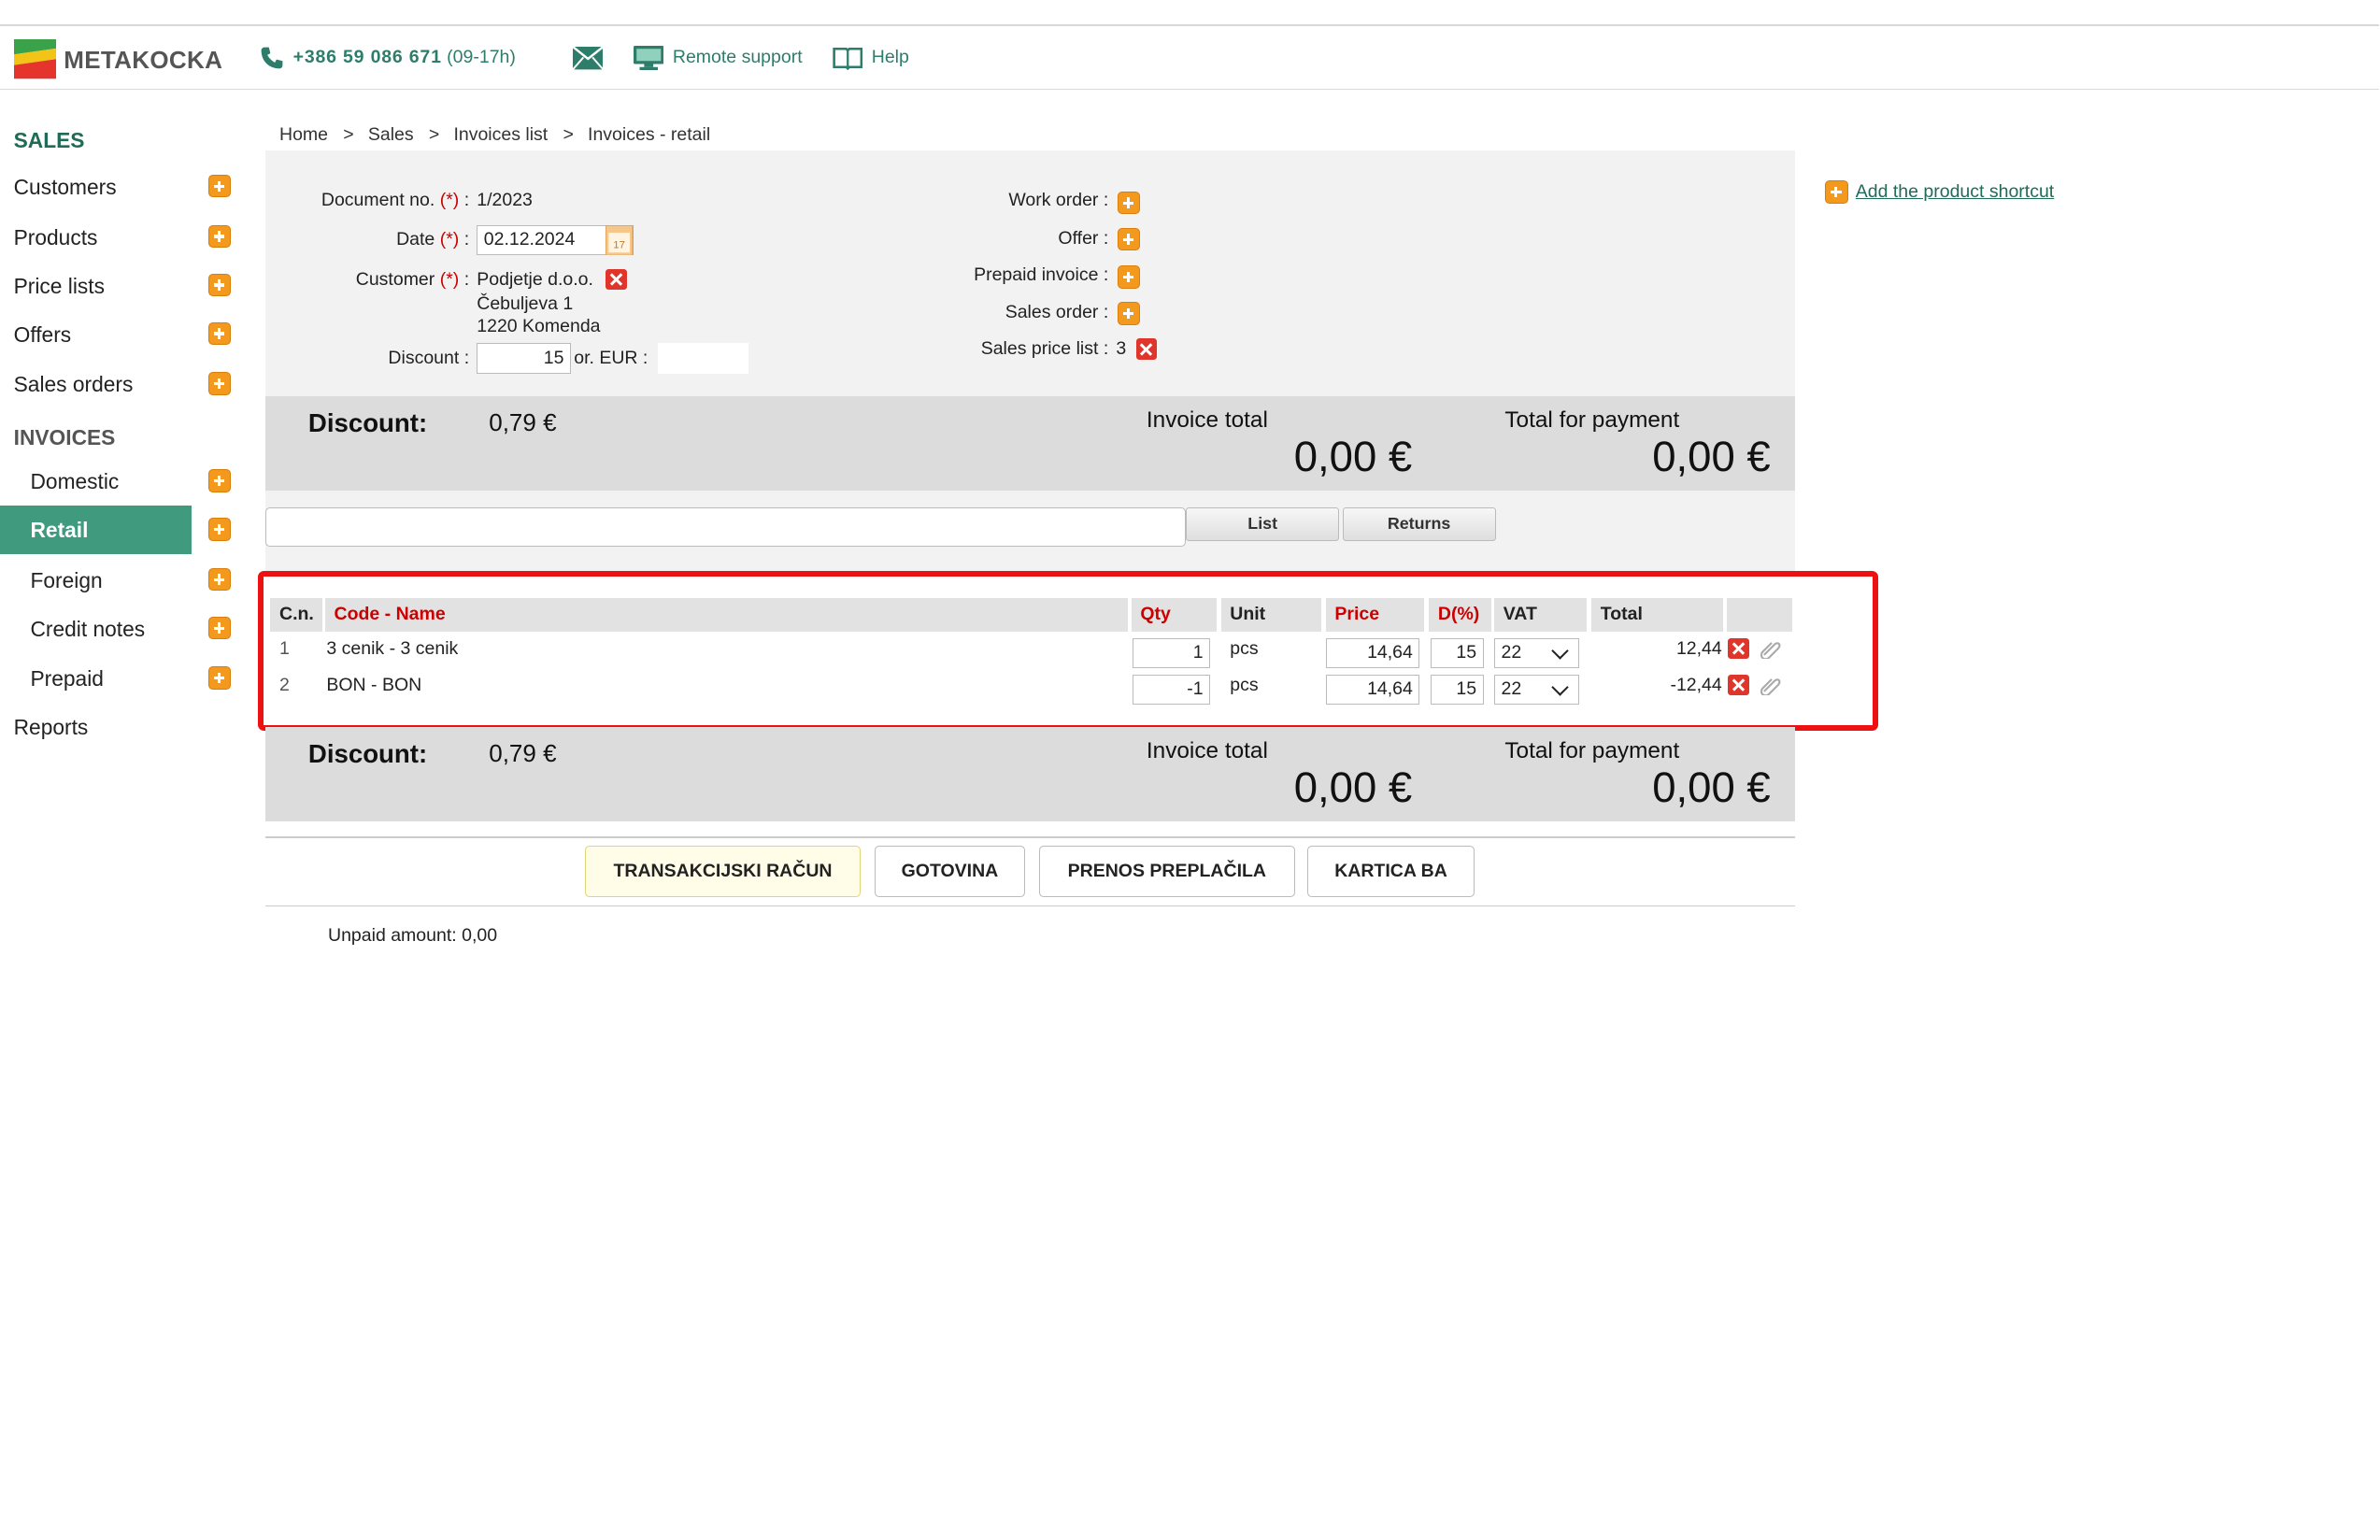  I want to click on add-sales-order-link-icon, so click(1129, 313).